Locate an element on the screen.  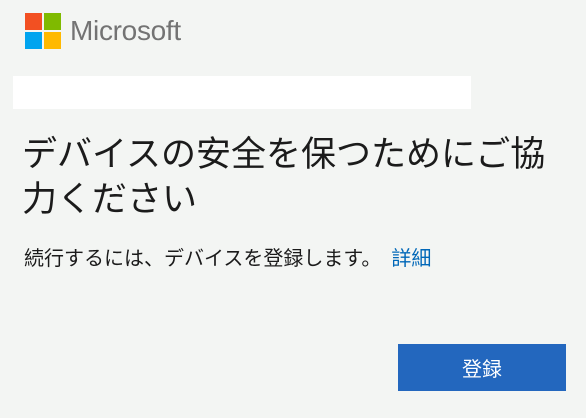
register-button: 登録 is located at coordinates (482, 367).